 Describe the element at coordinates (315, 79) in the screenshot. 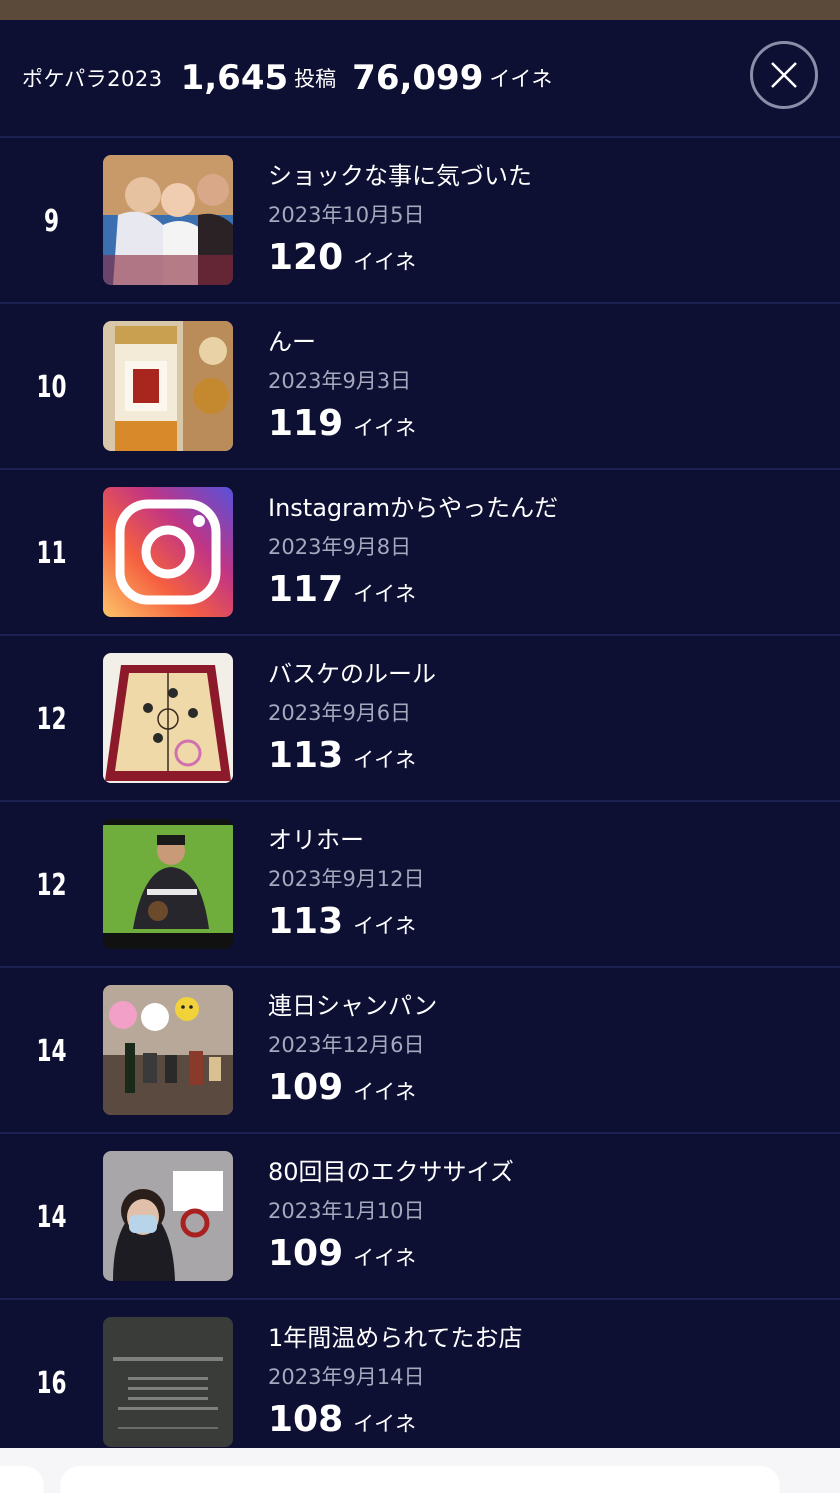

I see `posts-unit: 投稿` at that location.